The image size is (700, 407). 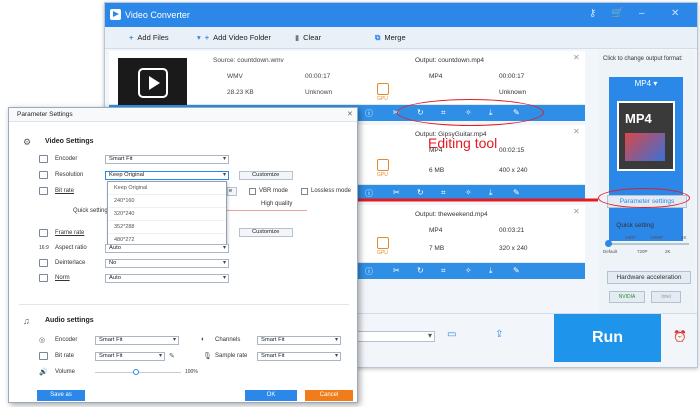 What do you see at coordinates (642, 251) in the screenshot?
I see `q-720p: 720P` at bounding box center [642, 251].